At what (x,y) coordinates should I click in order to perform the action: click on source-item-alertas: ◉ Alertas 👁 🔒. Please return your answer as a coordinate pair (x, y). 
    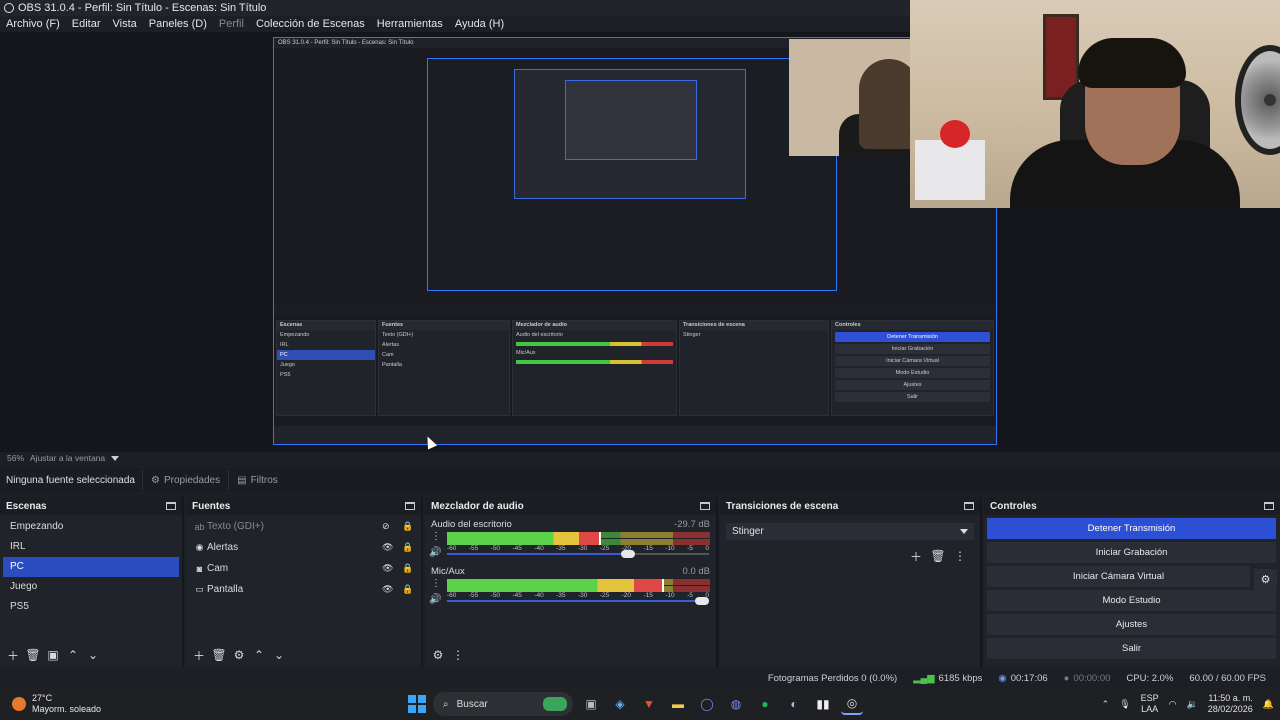
    Looking at the image, I should click on (303, 547).